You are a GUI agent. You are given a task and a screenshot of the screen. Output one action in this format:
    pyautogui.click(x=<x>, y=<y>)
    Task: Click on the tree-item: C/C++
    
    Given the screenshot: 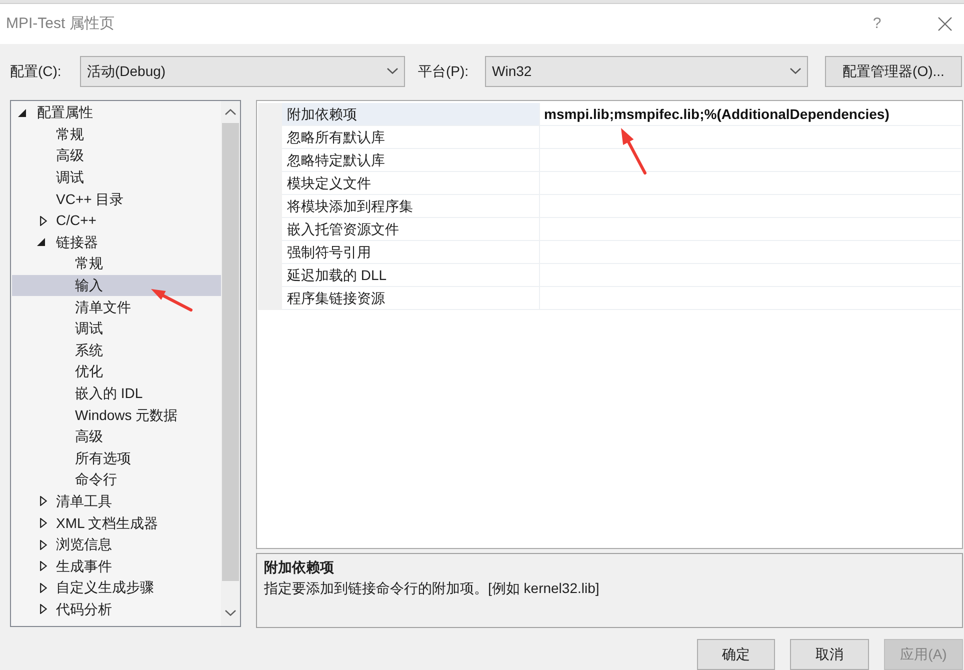 What is the action you would take?
    pyautogui.click(x=116, y=221)
    